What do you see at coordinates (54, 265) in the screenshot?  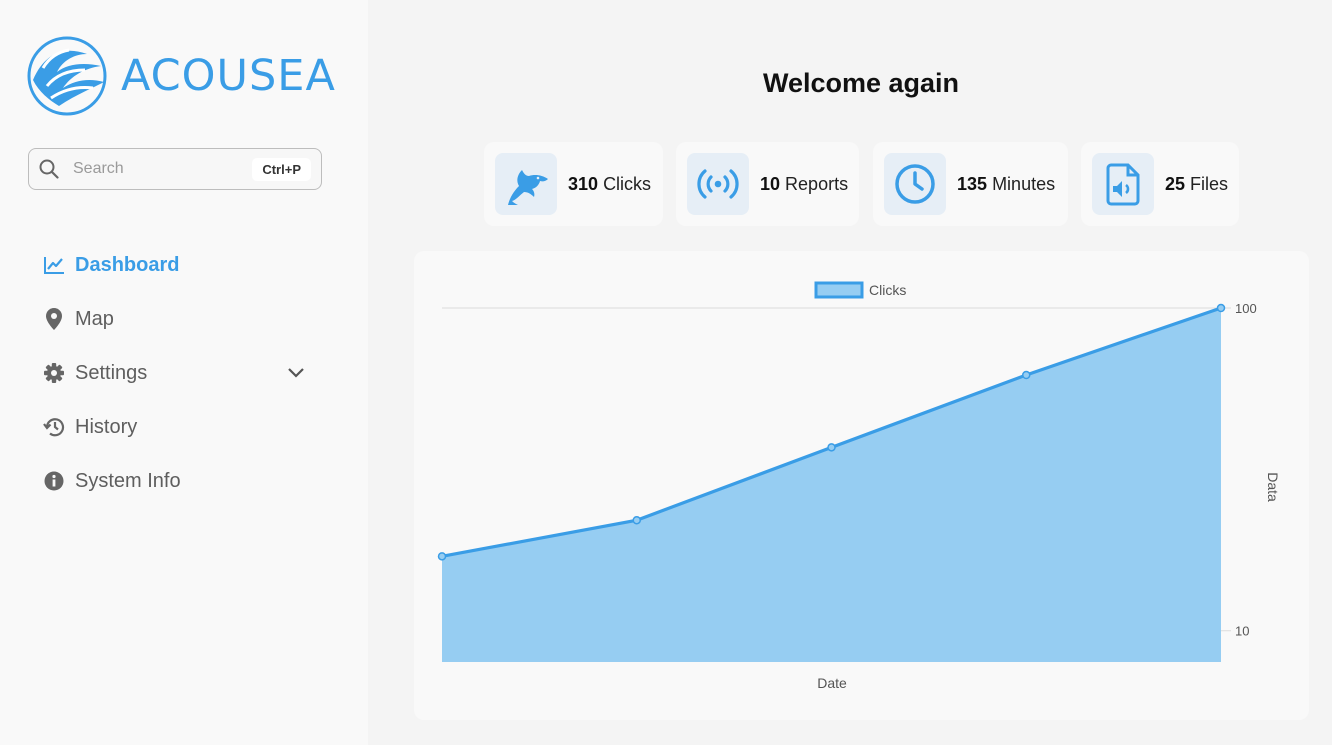 I see `chart-line-icon` at bounding box center [54, 265].